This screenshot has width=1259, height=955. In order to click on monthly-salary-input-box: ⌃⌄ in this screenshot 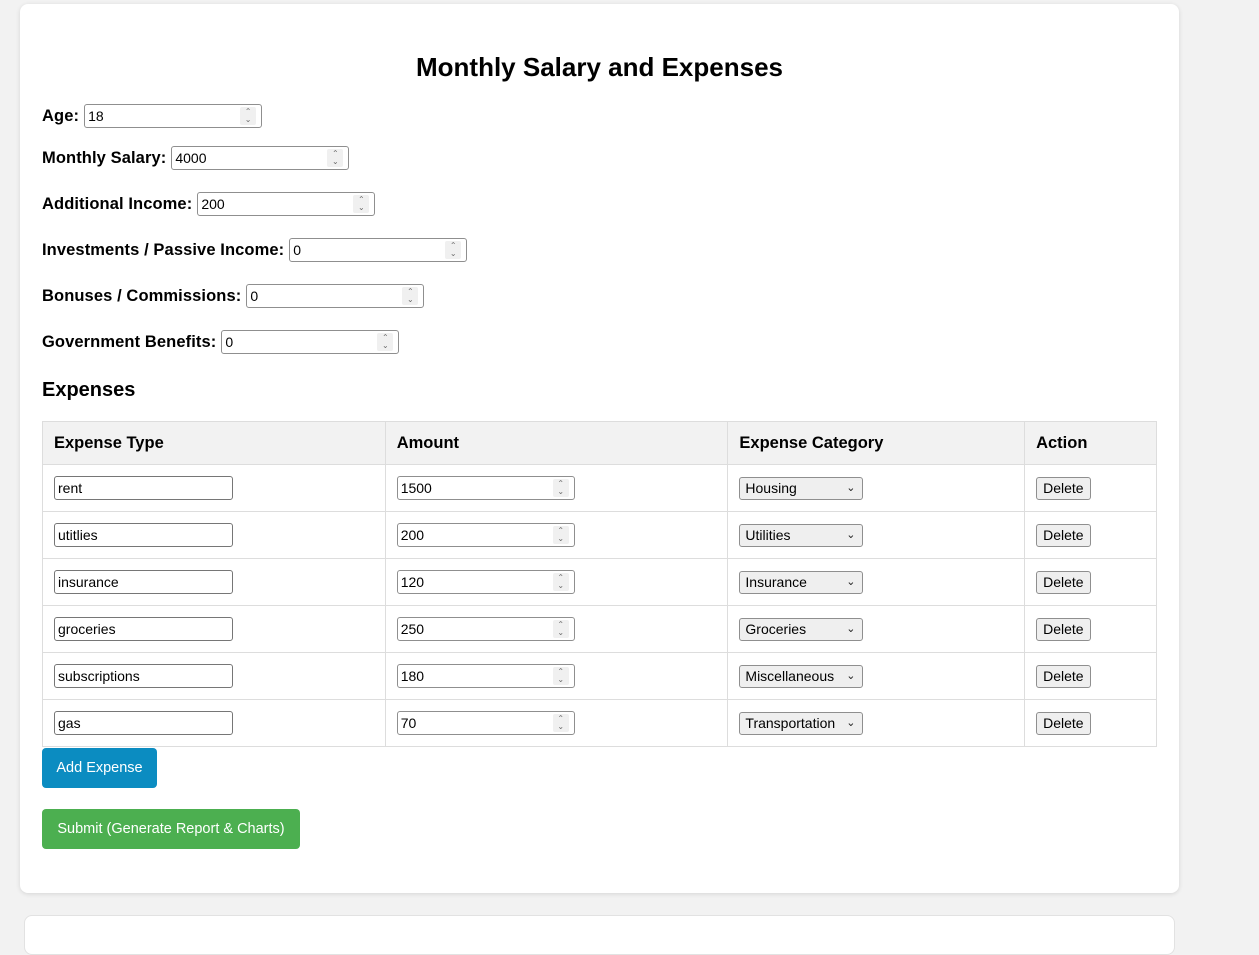, I will do `click(260, 158)`.